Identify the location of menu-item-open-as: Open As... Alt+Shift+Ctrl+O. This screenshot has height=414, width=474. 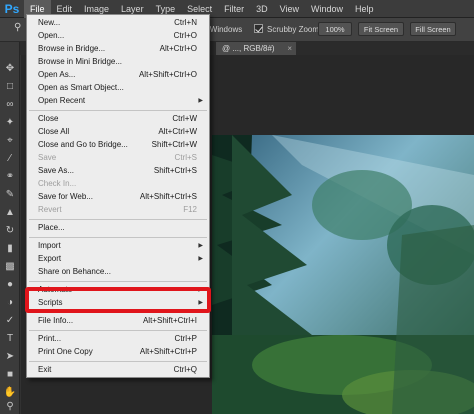
(118, 75).